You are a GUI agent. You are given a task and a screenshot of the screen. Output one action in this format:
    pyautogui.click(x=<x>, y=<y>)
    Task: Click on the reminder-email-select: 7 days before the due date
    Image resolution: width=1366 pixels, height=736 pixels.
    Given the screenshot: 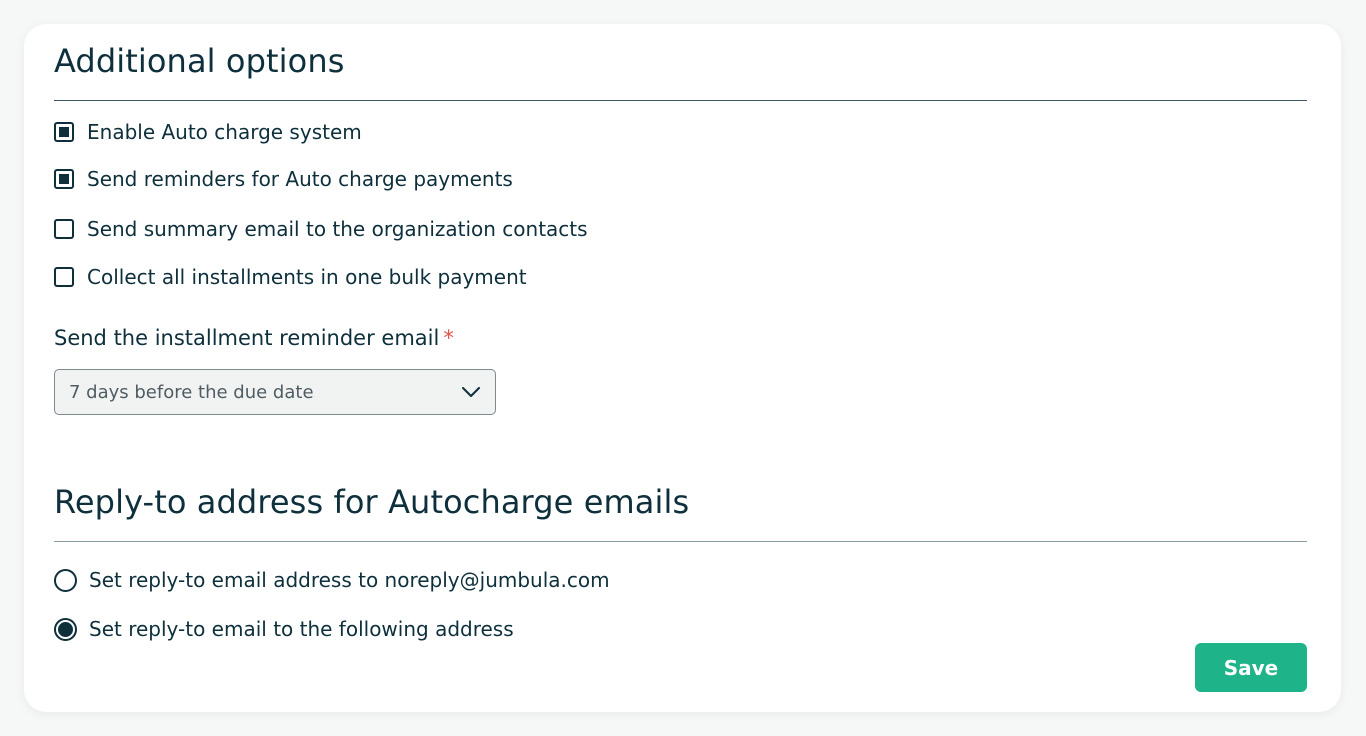 What is the action you would take?
    pyautogui.click(x=275, y=392)
    